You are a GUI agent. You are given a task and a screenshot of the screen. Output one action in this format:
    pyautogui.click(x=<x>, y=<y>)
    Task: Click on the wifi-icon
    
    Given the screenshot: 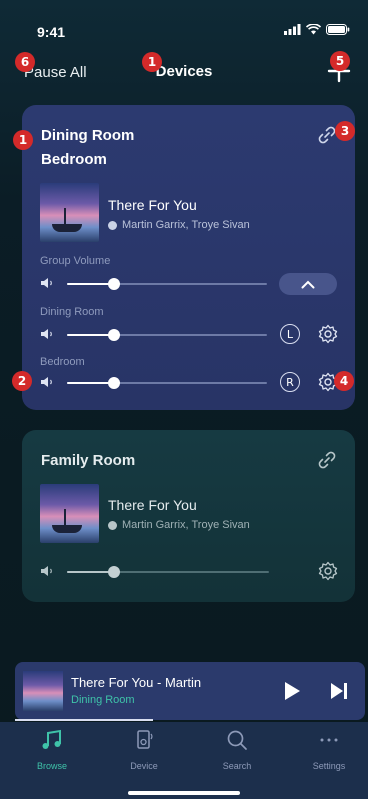 What is the action you would take?
    pyautogui.click(x=313, y=29)
    